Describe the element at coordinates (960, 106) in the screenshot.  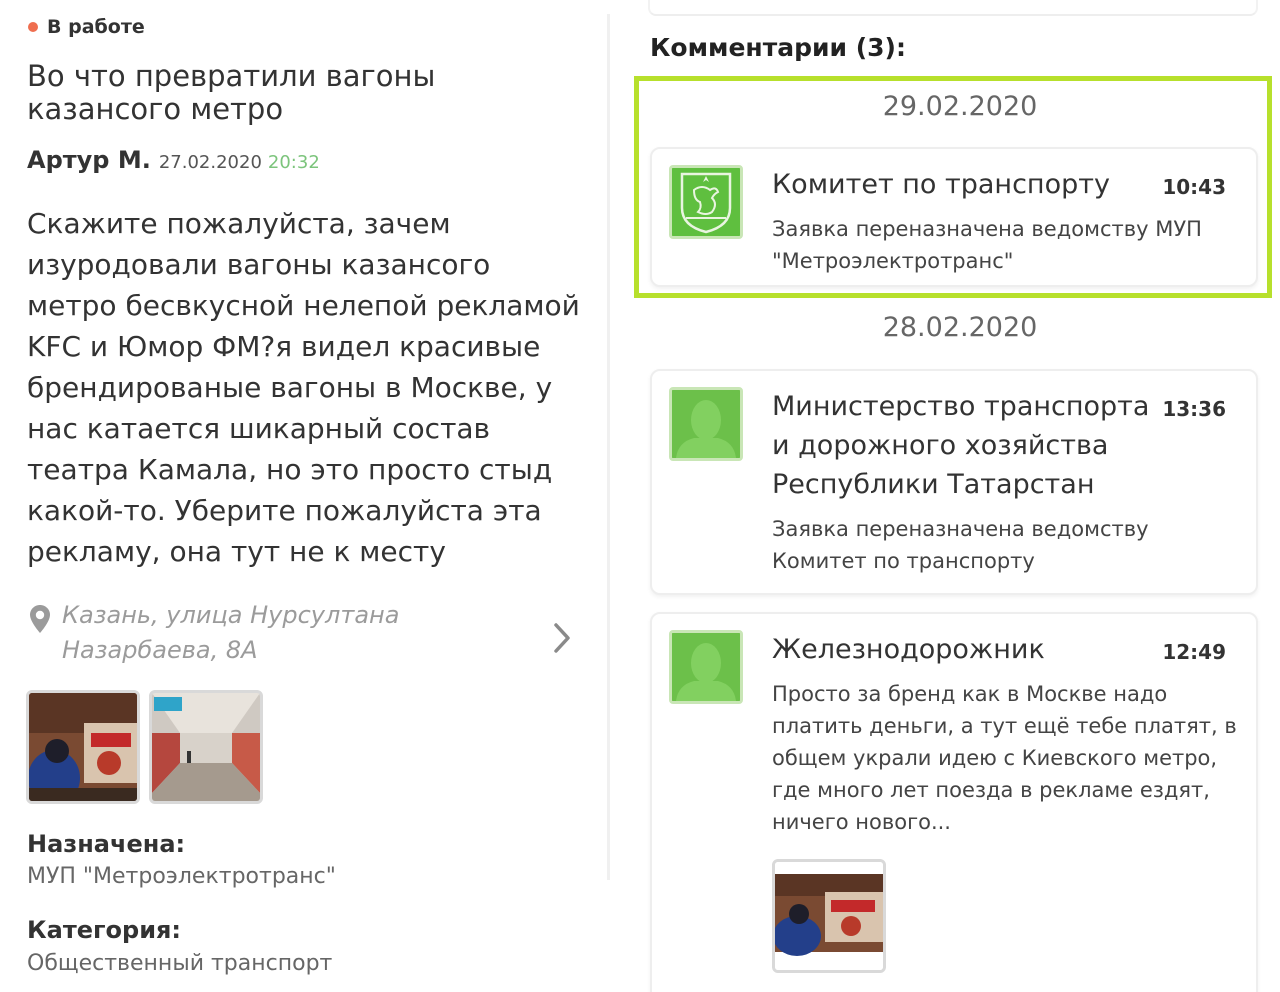
I see `date-separator: 29.02.2020` at that location.